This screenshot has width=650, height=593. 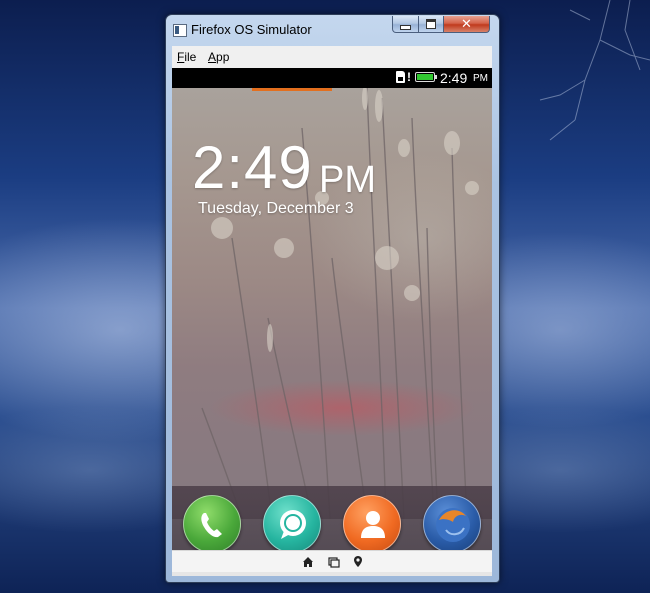 I want to click on minimize-button, so click(x=405, y=24).